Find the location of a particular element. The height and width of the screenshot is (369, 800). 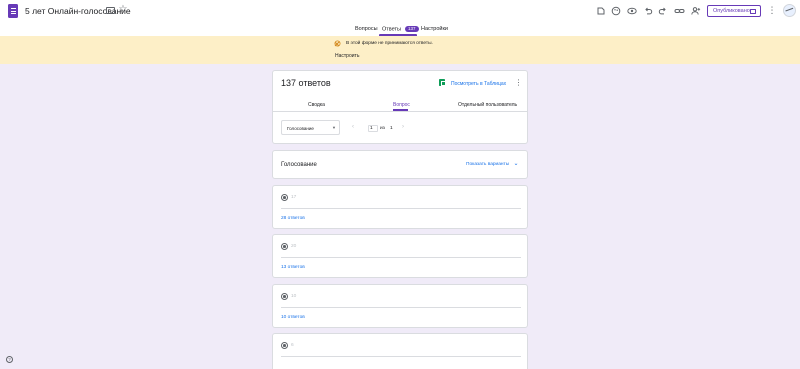

addon-icon is located at coordinates (600, 10).